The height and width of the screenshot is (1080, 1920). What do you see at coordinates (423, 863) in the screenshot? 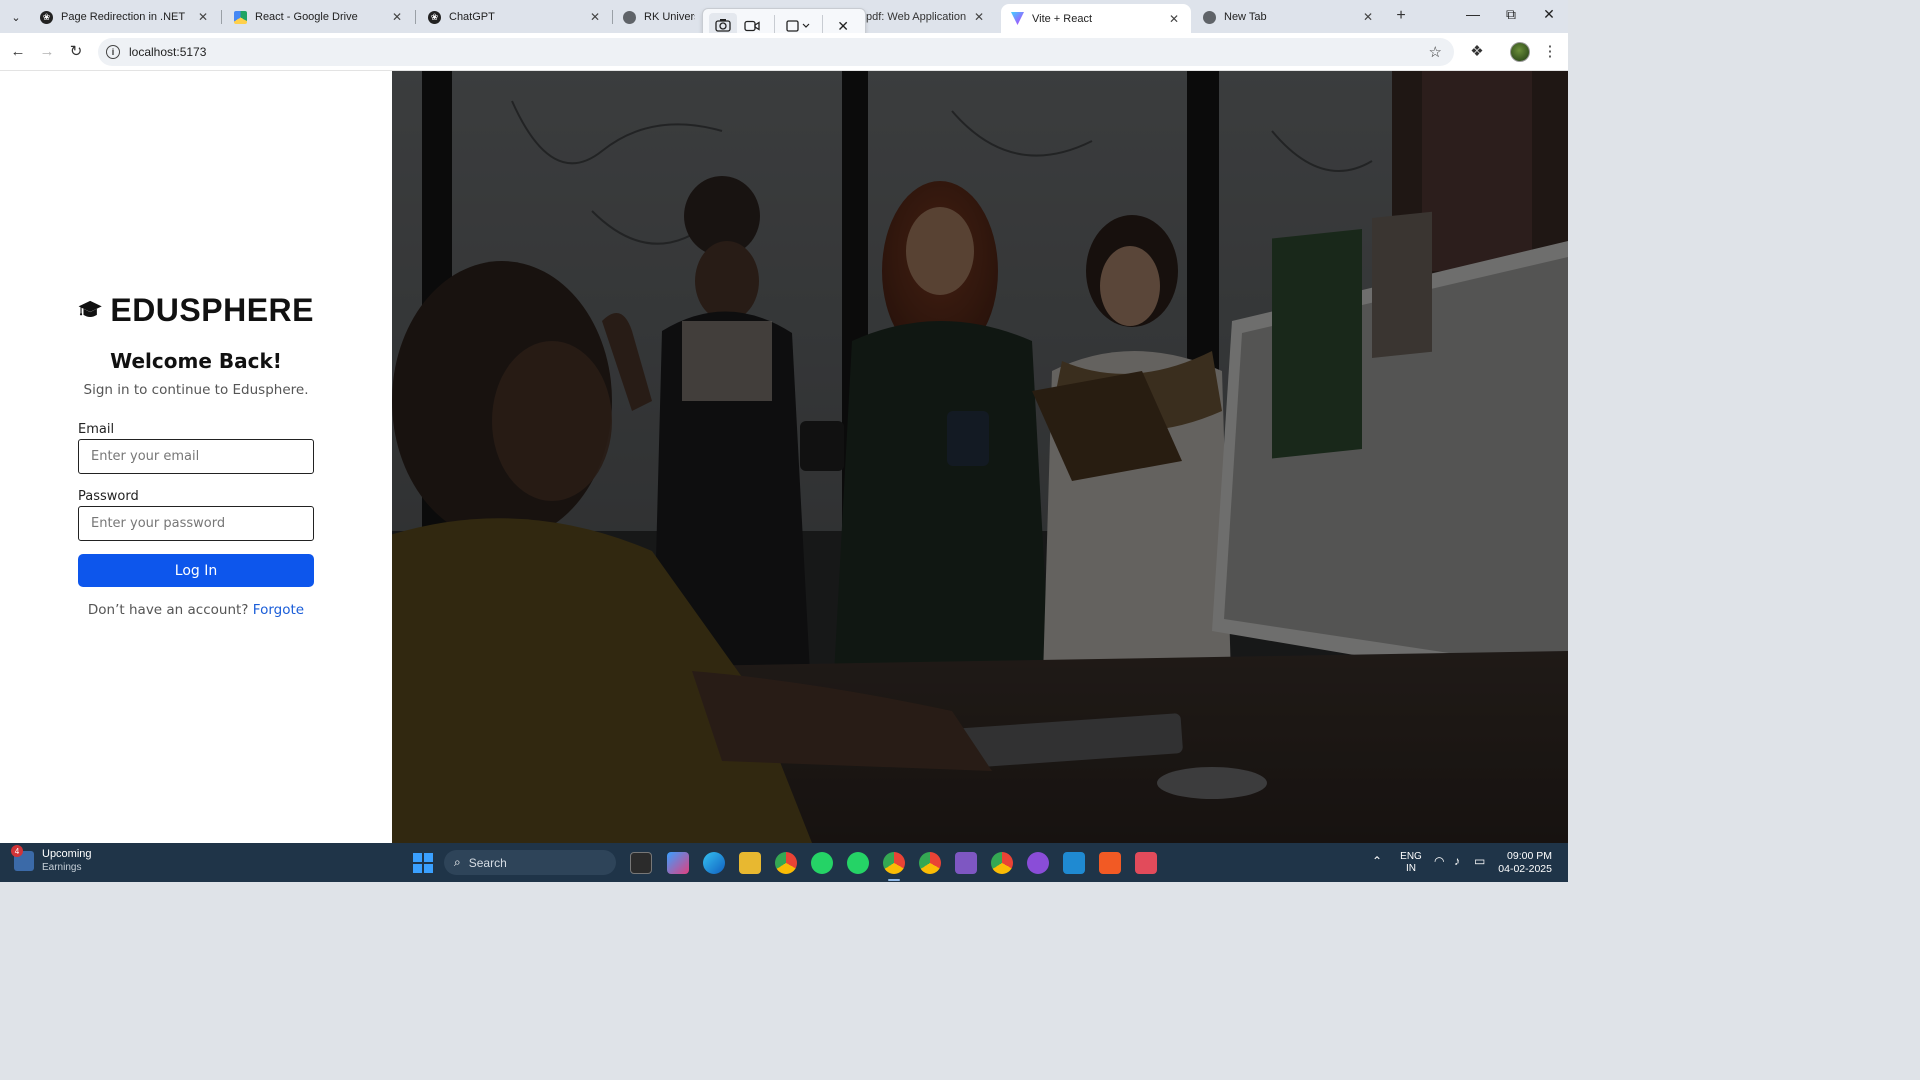
I see `windows-start-icon` at bounding box center [423, 863].